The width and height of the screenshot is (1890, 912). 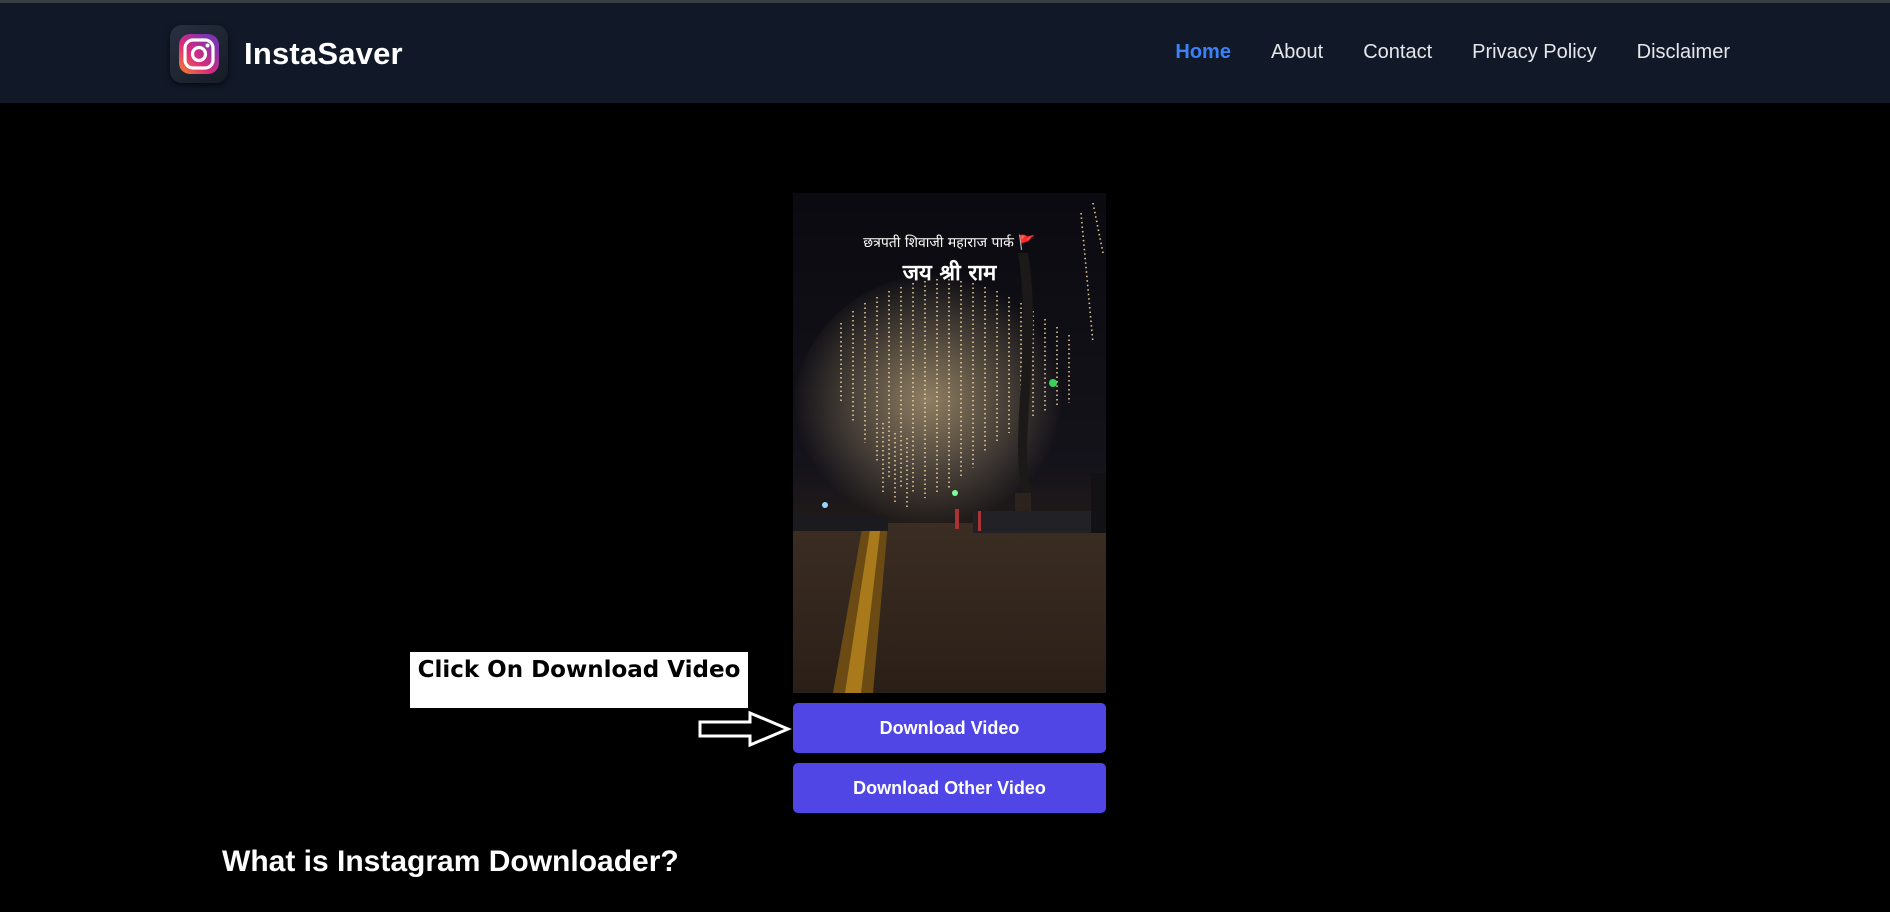 What do you see at coordinates (1397, 52) in the screenshot?
I see `nav-contact: Contact` at bounding box center [1397, 52].